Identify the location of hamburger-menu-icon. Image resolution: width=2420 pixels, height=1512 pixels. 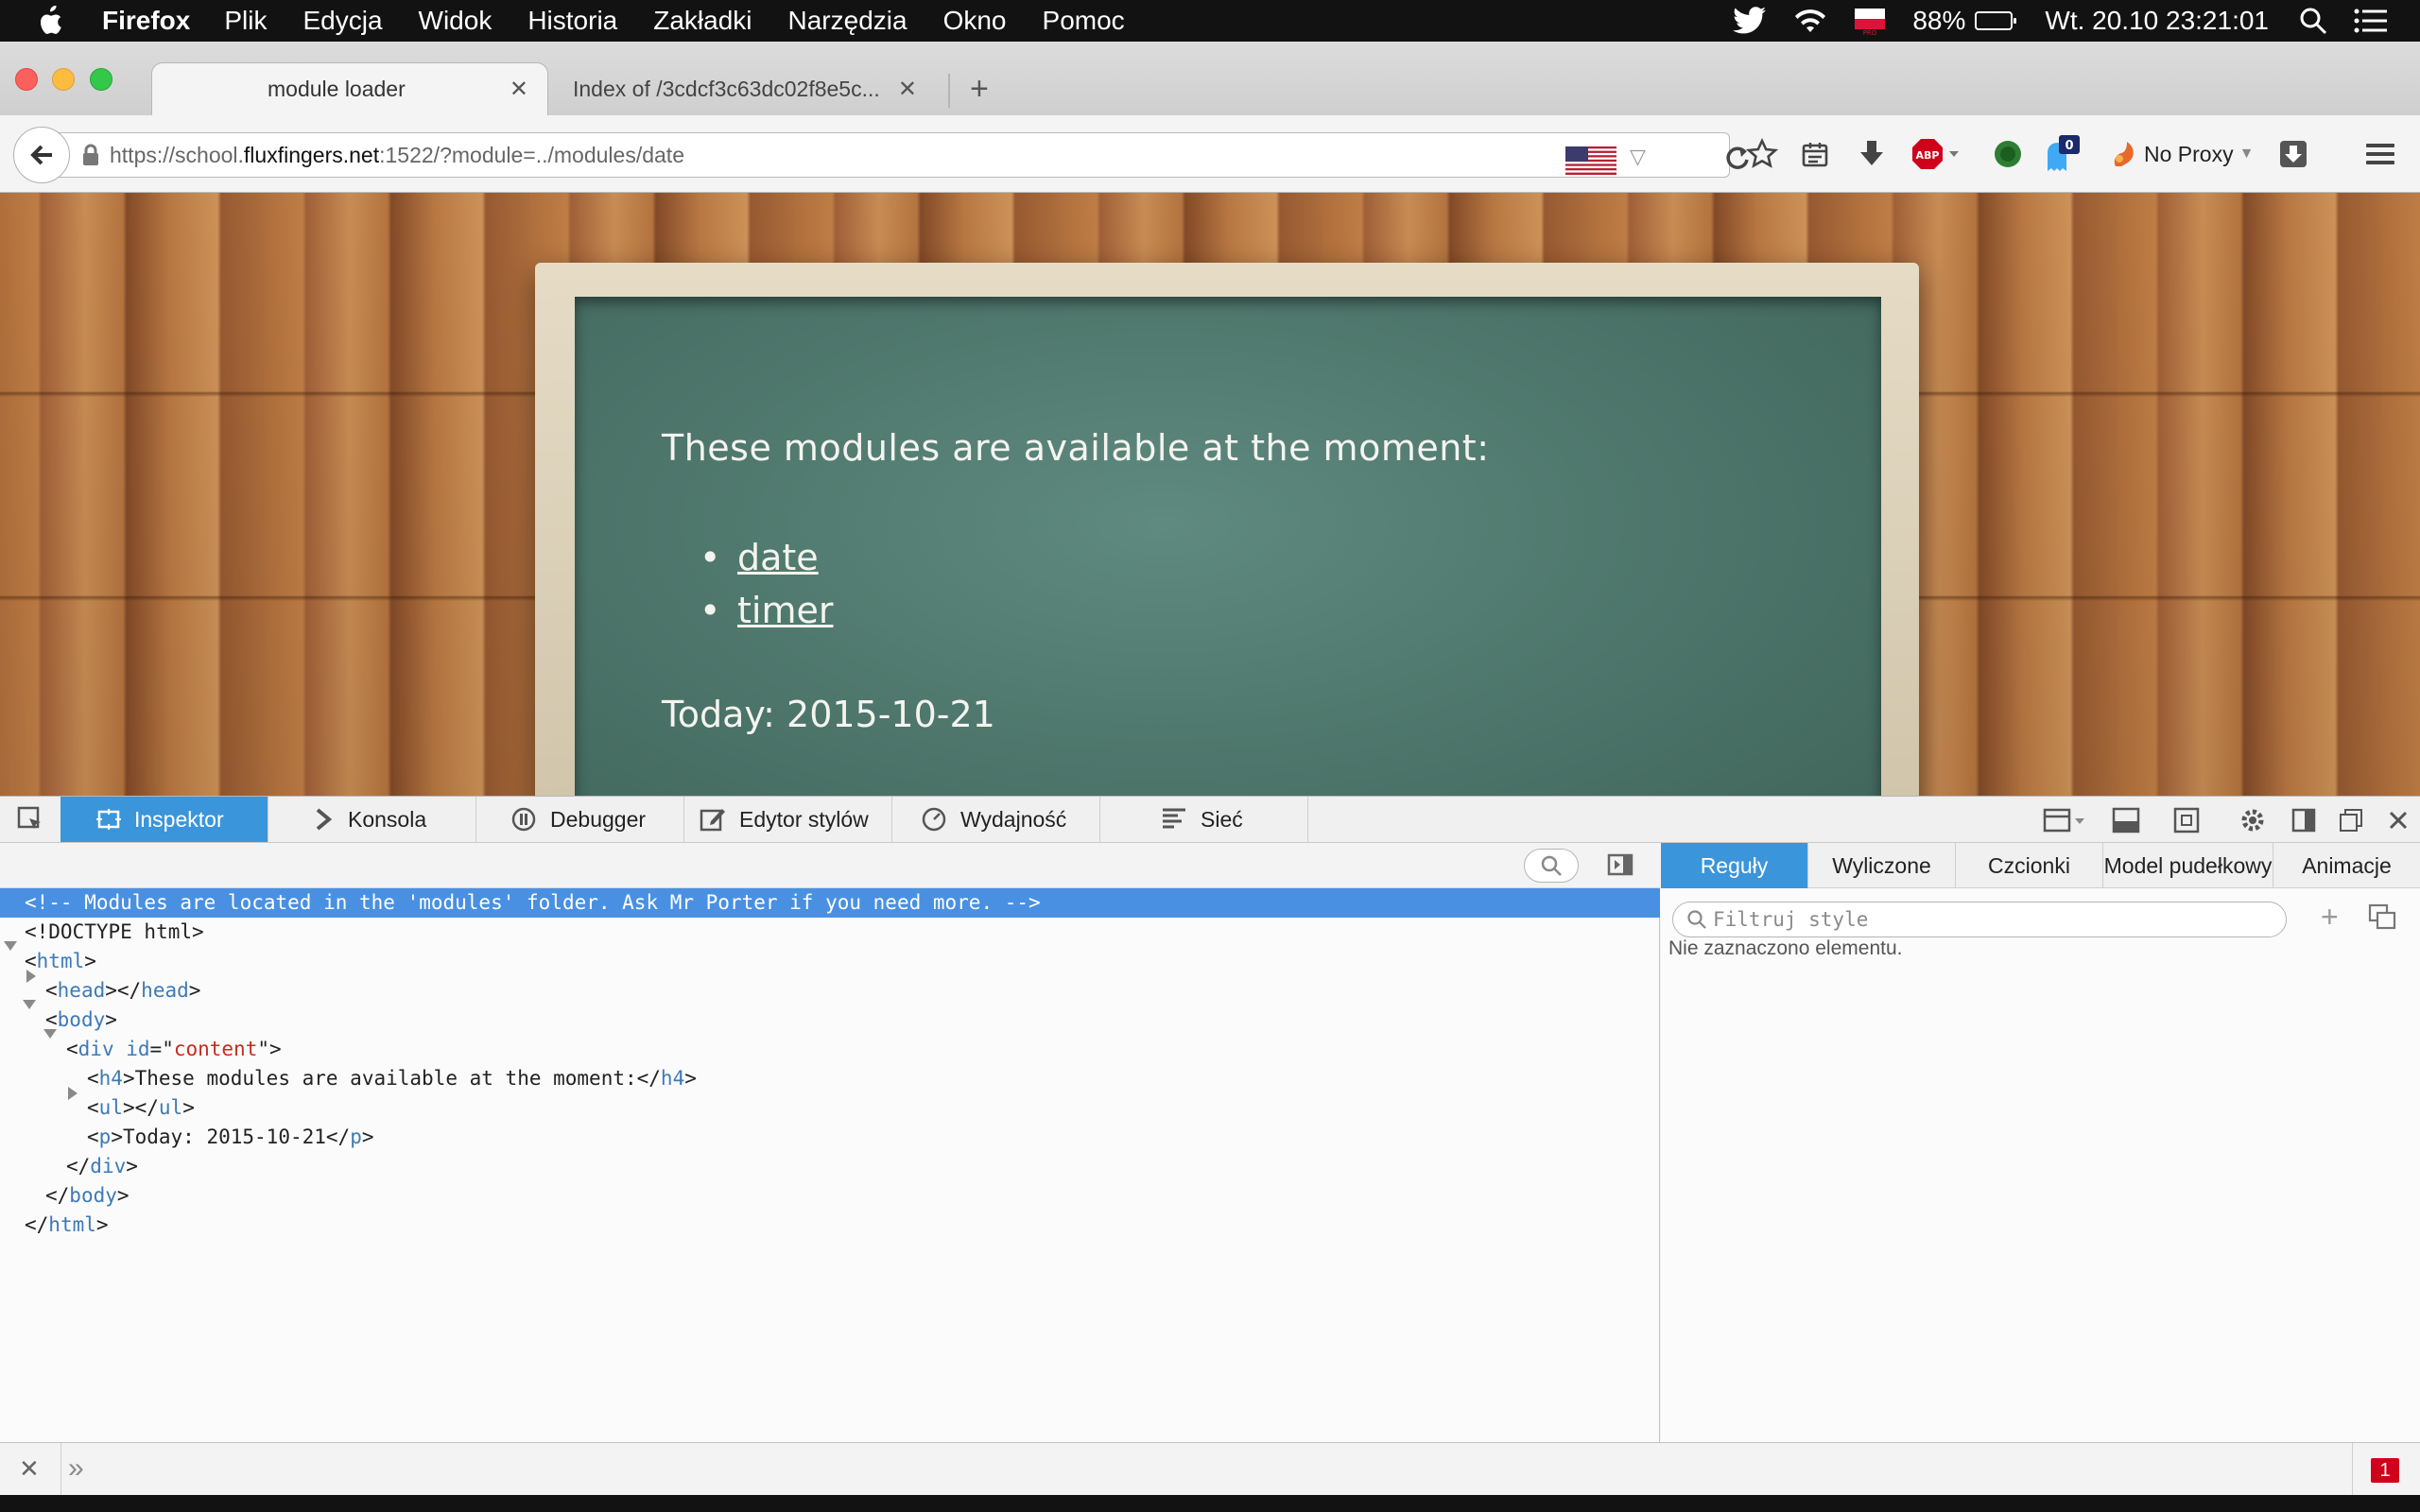
(2380, 154).